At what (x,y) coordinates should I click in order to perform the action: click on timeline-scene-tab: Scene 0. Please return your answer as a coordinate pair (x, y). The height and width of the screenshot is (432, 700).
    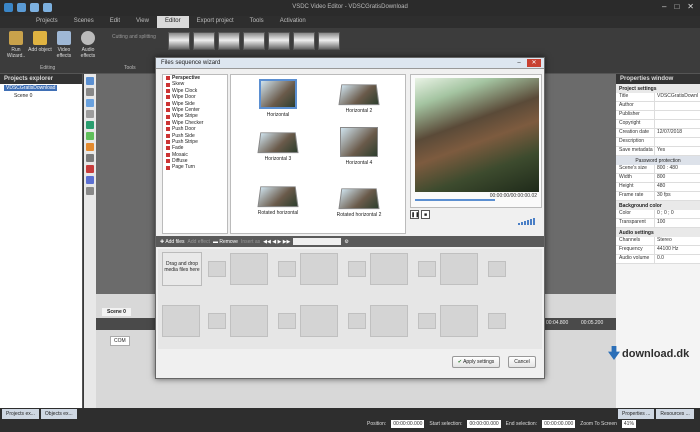
    Looking at the image, I should click on (116, 312).